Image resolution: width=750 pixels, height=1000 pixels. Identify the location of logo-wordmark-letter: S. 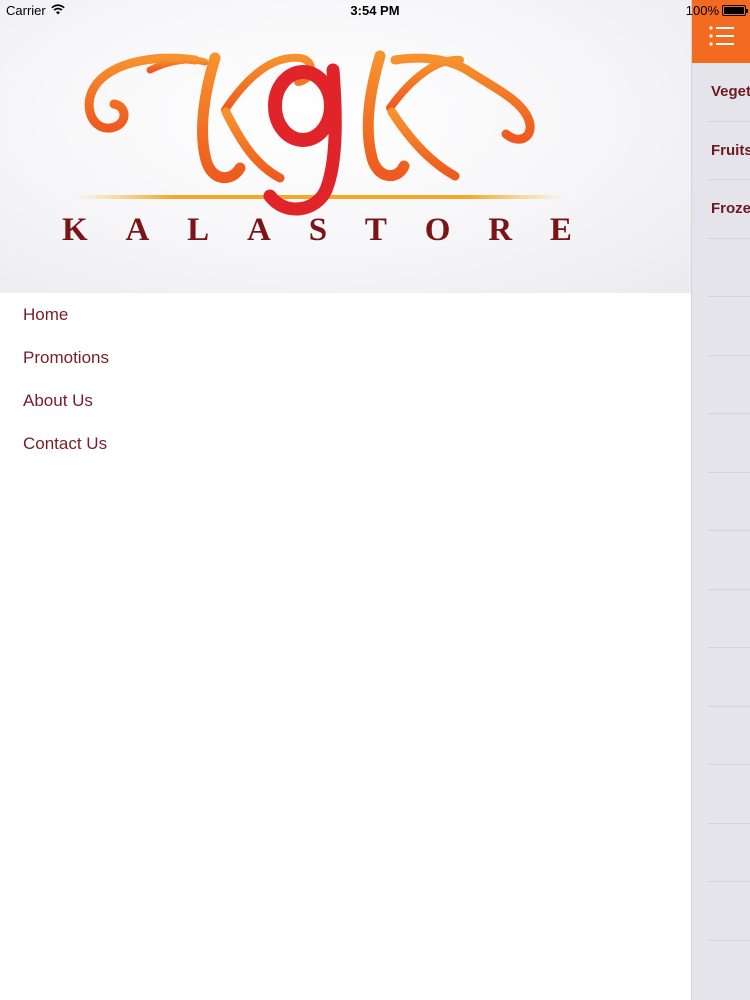
(318, 230).